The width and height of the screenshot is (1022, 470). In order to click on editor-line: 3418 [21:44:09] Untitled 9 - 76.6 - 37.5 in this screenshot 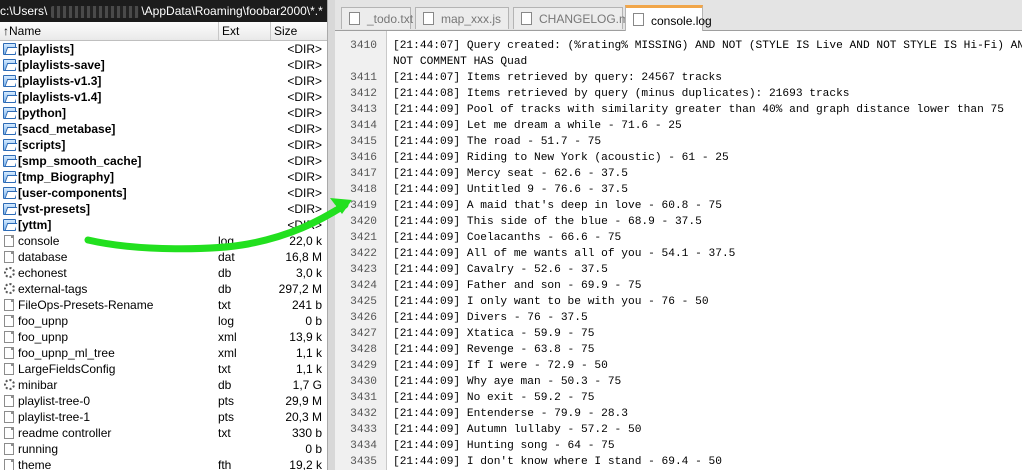, I will do `click(678, 190)`.